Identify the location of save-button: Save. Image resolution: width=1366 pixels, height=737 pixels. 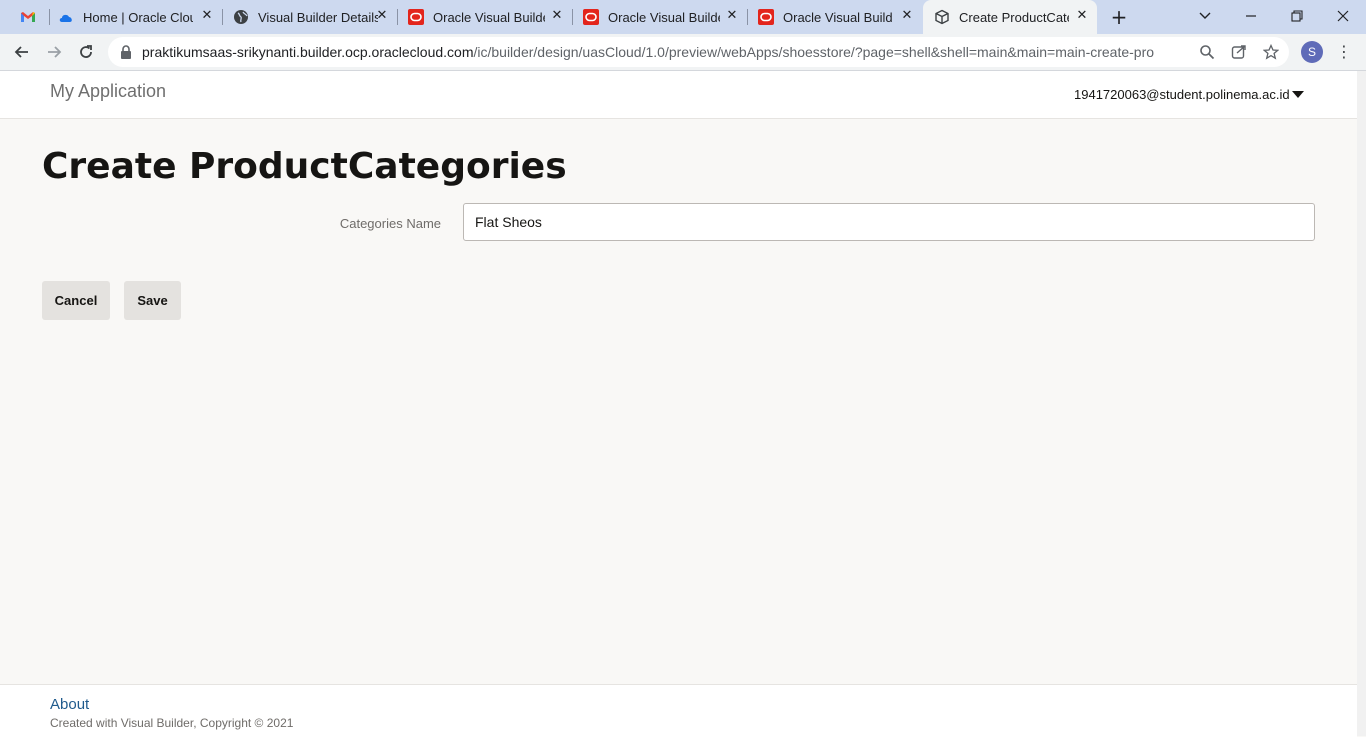
(152, 300).